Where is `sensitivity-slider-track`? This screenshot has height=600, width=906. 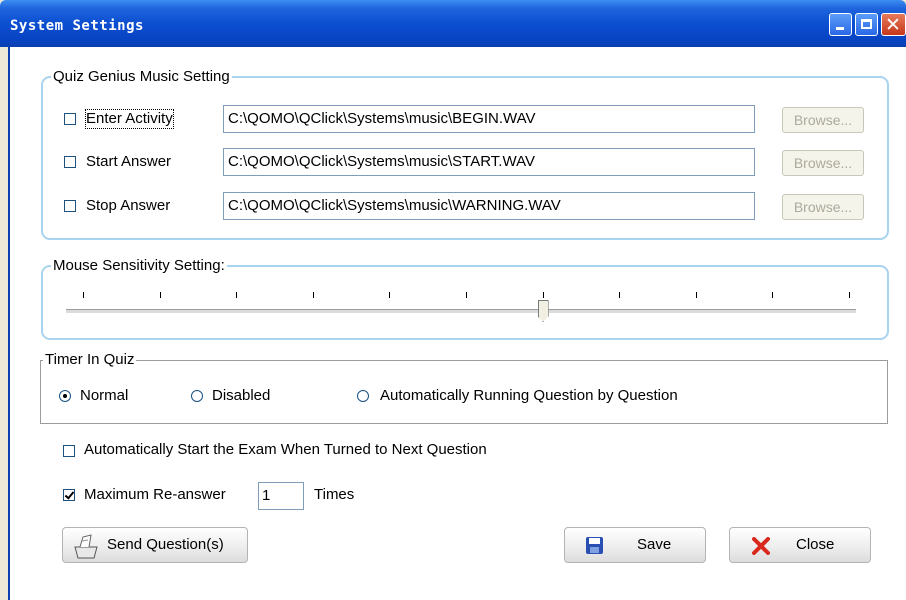 sensitivity-slider-track is located at coordinates (461, 311).